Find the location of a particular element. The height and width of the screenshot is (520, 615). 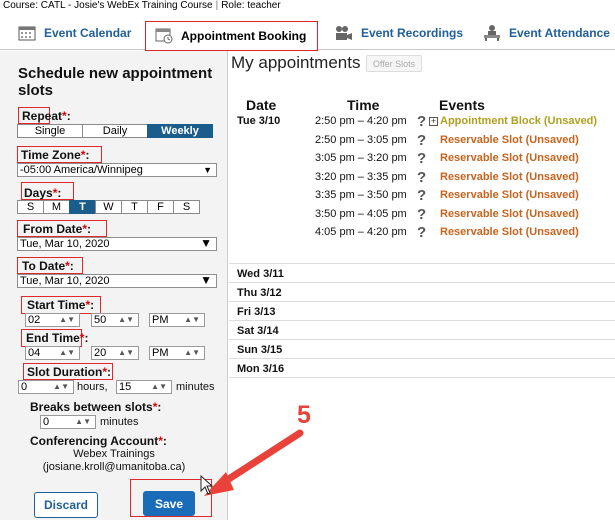

step-number-annotation: 5 is located at coordinates (304, 415).